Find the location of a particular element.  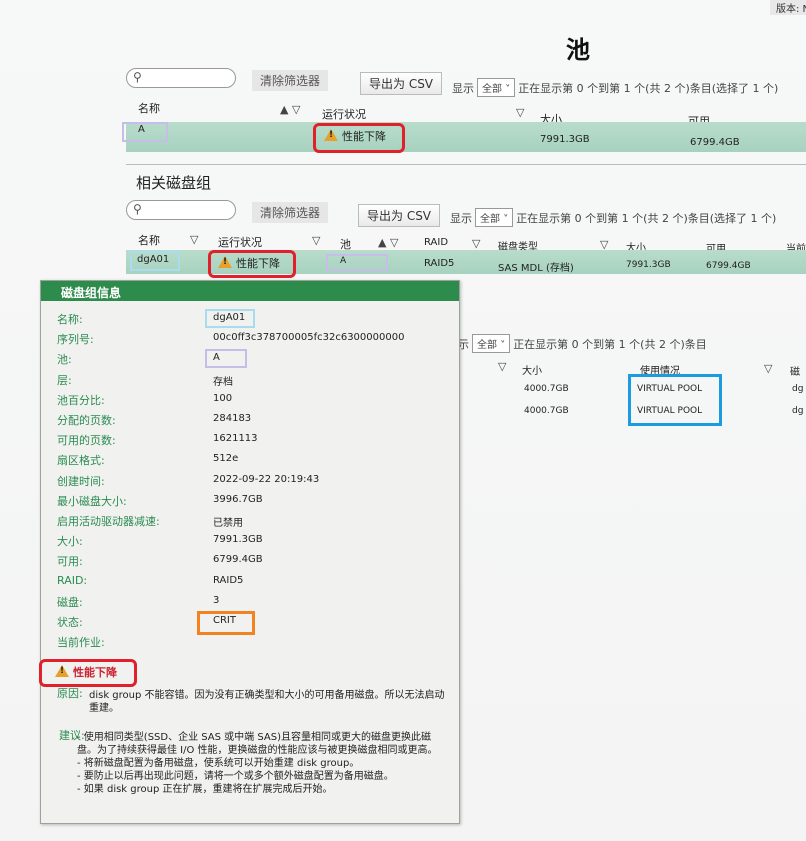

dg-raid-cell: RAID5 is located at coordinates (439, 263).